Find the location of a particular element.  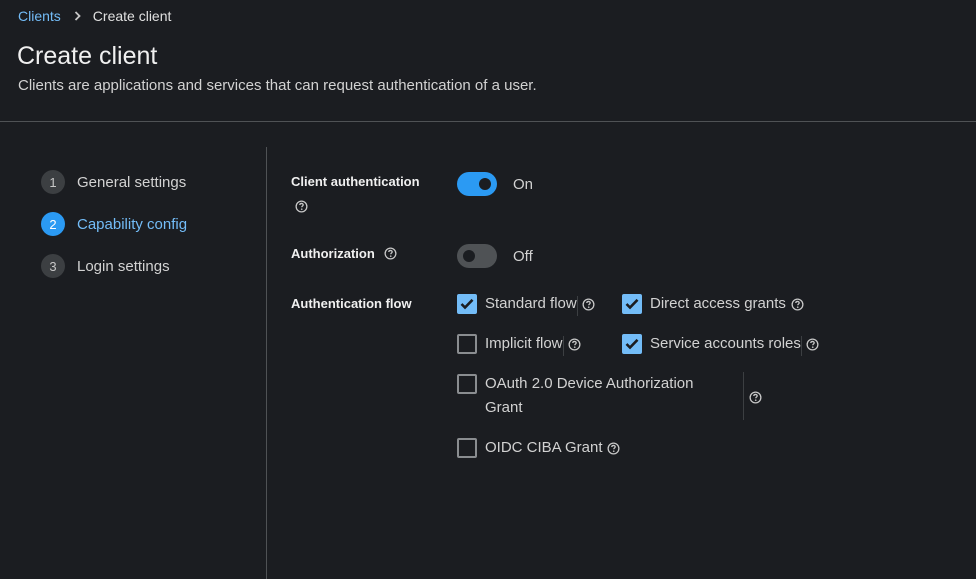

authentication-flow-label: Authentication flow is located at coordinates (351, 303).